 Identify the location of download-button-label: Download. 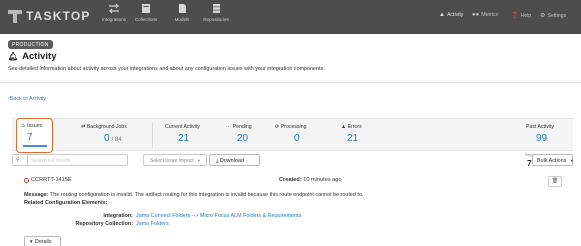
(231, 160).